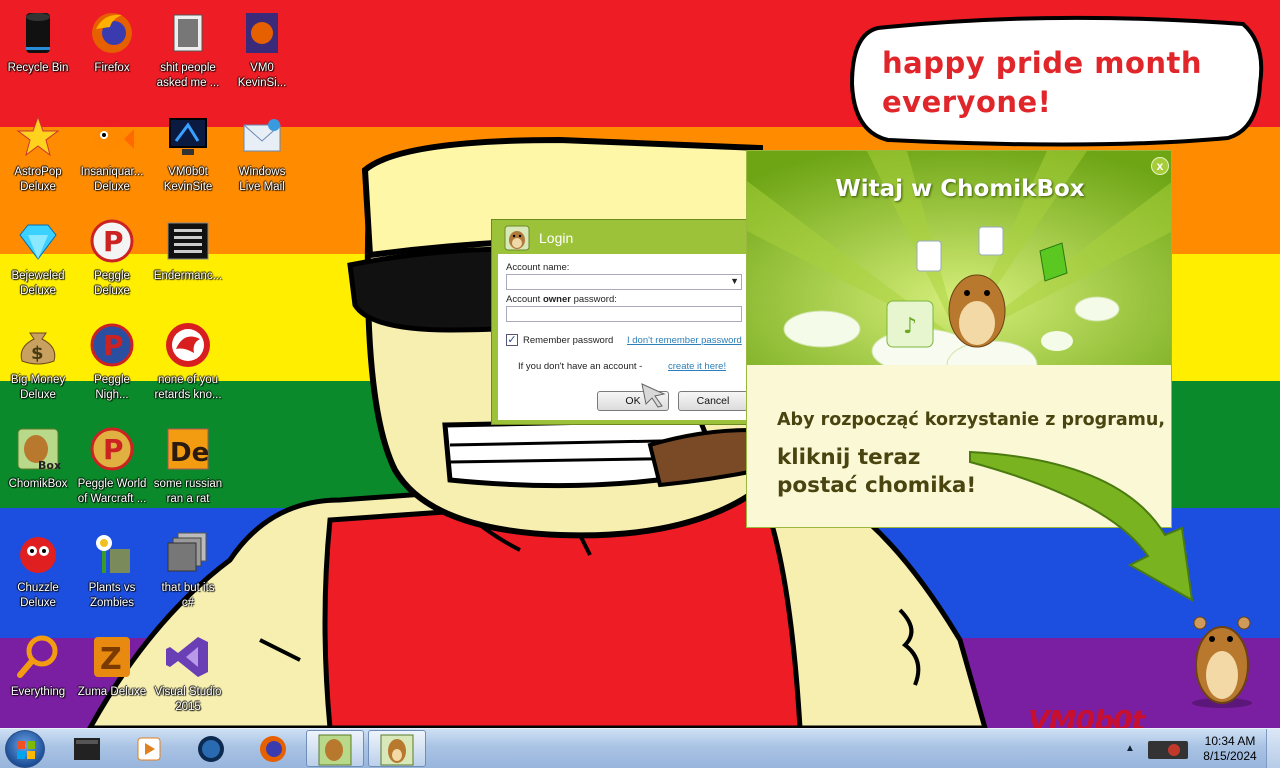 This screenshot has height=768, width=1280. Describe the element at coordinates (38, 484) in the screenshot. I see `desktop-icon-label: ChomikBox` at that location.